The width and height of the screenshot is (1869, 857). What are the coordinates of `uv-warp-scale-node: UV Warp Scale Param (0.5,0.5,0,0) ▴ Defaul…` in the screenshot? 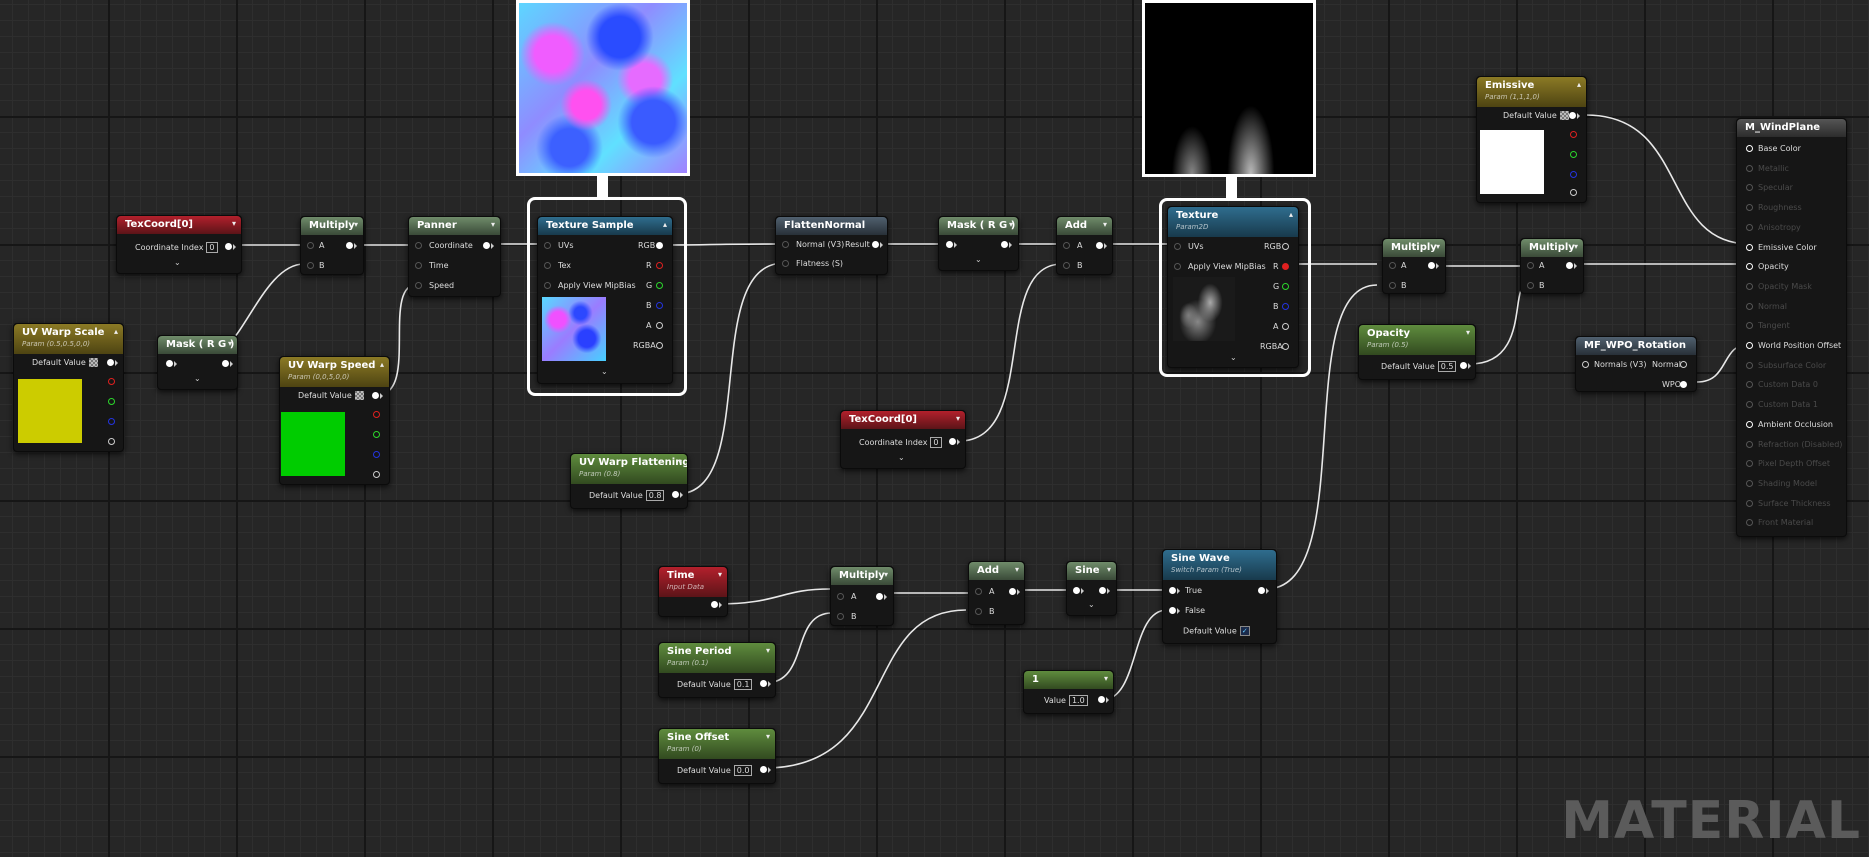 It's located at (68, 387).